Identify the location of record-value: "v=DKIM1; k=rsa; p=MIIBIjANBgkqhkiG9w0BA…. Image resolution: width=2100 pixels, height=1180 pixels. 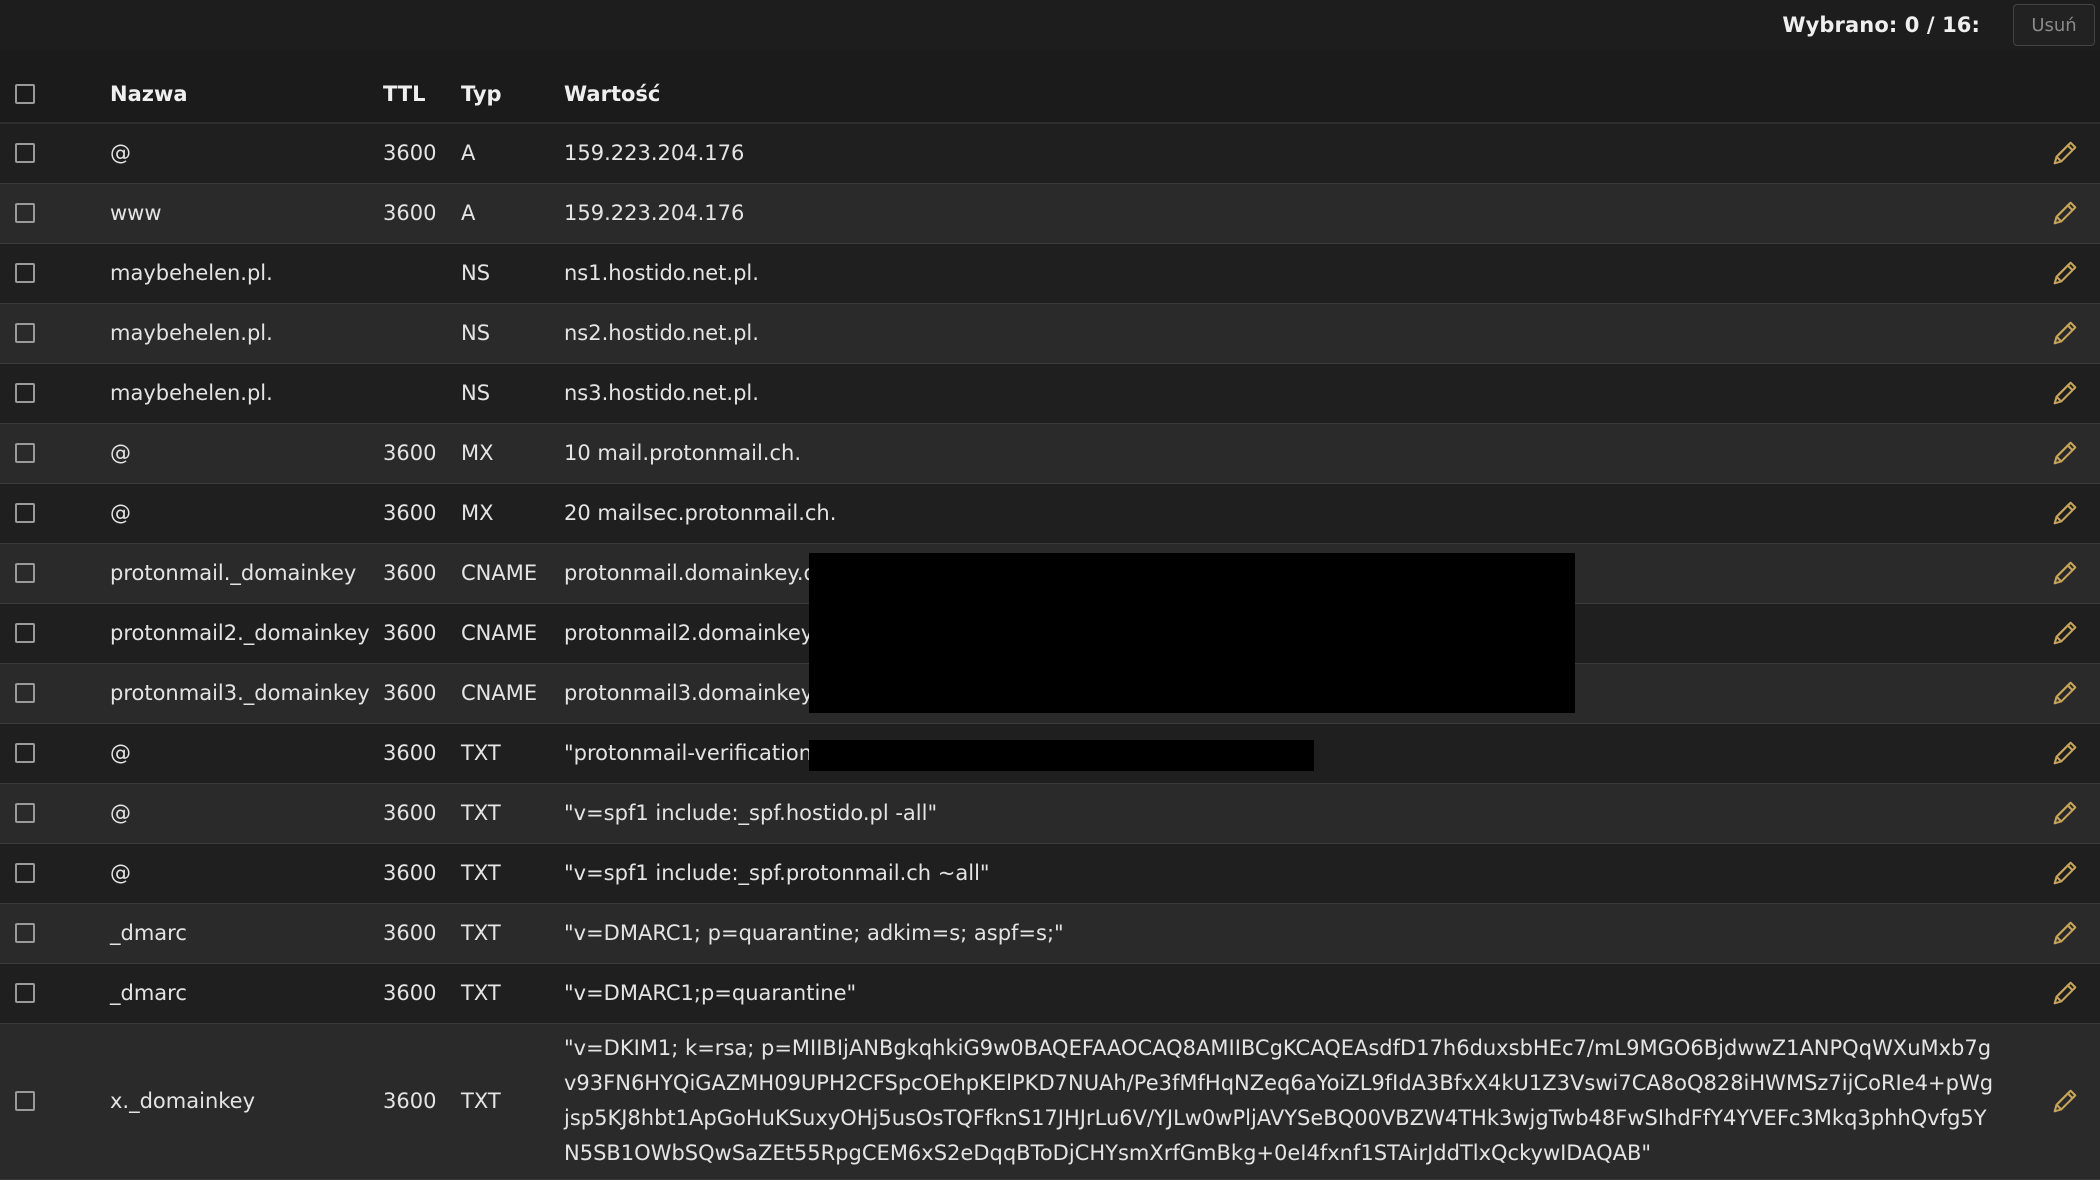
(1279, 1100).